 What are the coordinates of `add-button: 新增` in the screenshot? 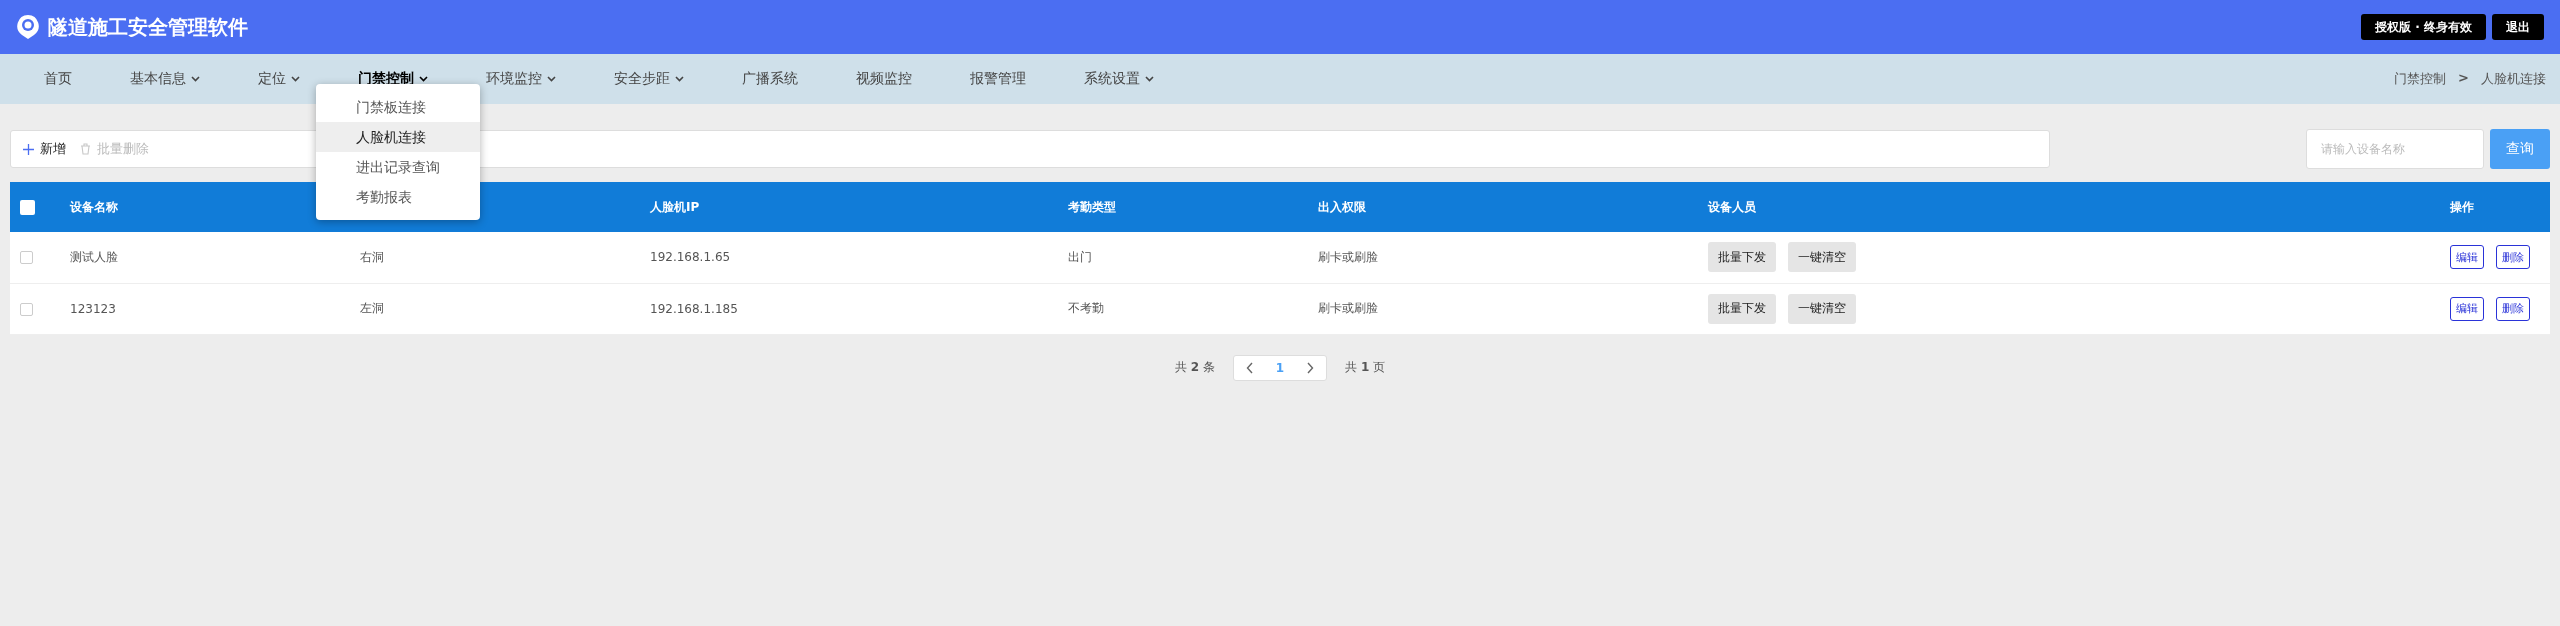 It's located at (44, 149).